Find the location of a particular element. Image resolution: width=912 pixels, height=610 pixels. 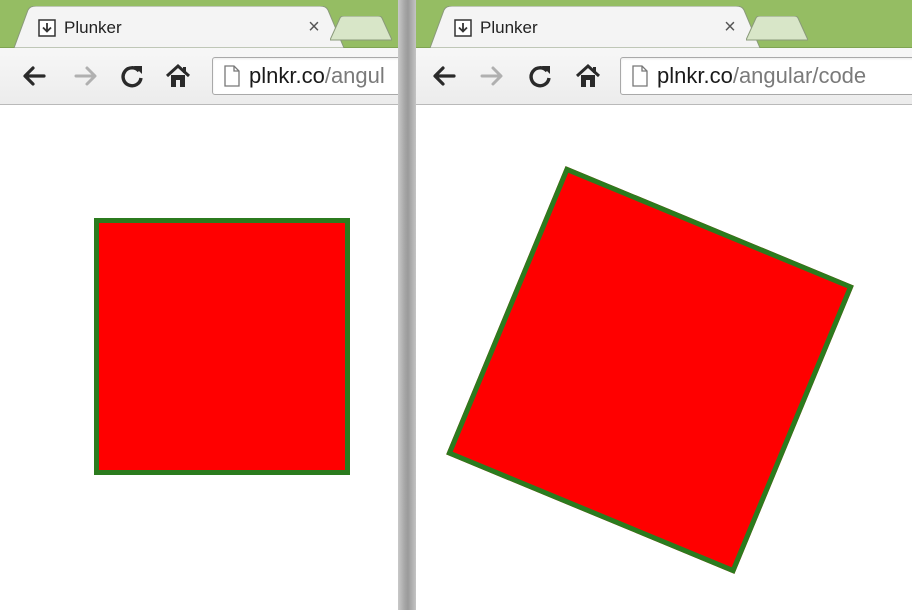

address-bar: plnkr.co/angular/code is located at coordinates (766, 76).